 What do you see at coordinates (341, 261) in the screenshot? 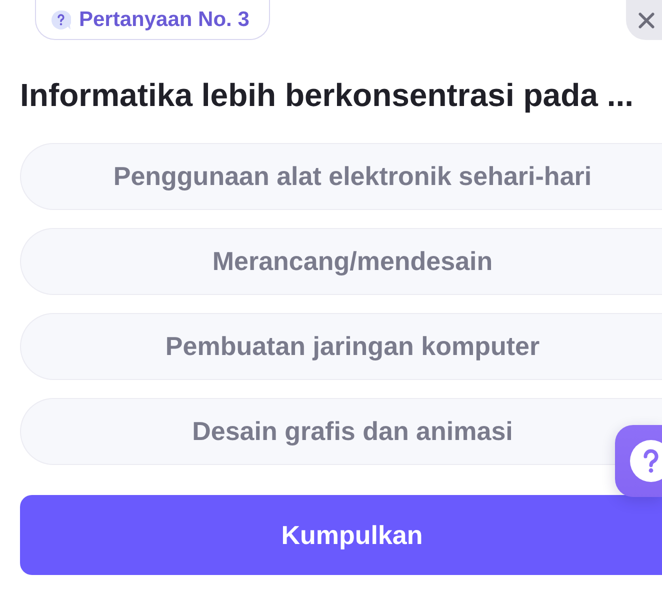
I see `answer-option: Merancang/mendesain` at bounding box center [341, 261].